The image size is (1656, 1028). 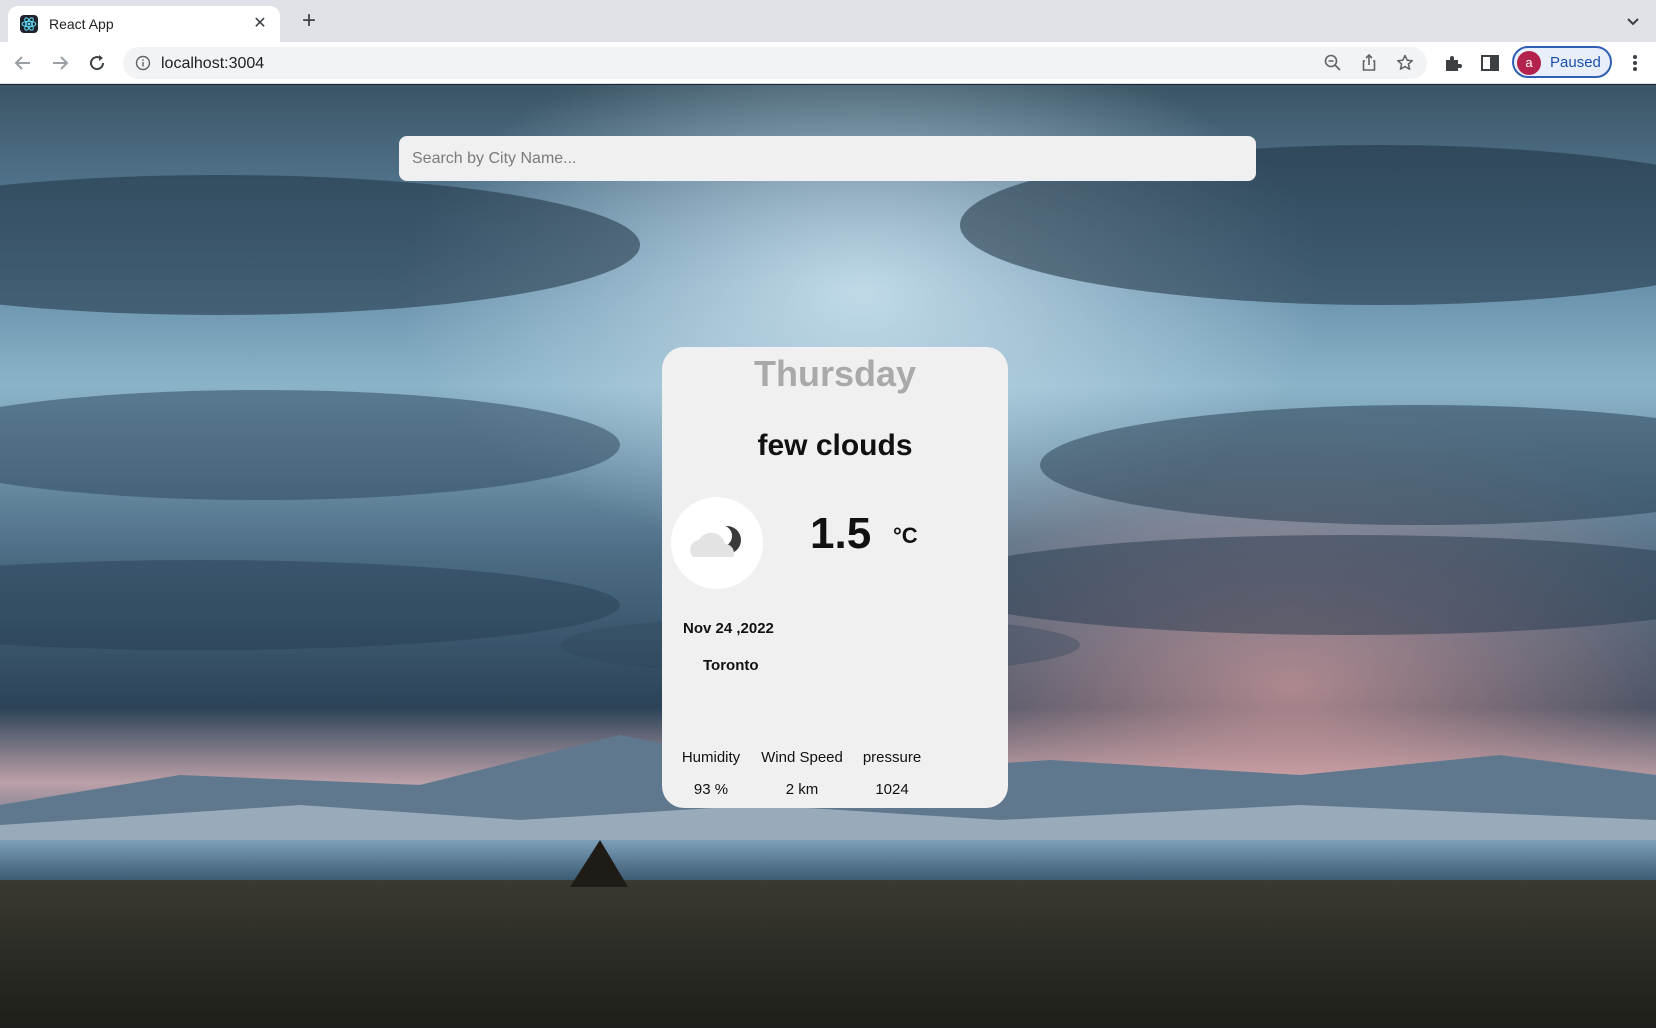 What do you see at coordinates (827, 158) in the screenshot?
I see `city-search-input` at bounding box center [827, 158].